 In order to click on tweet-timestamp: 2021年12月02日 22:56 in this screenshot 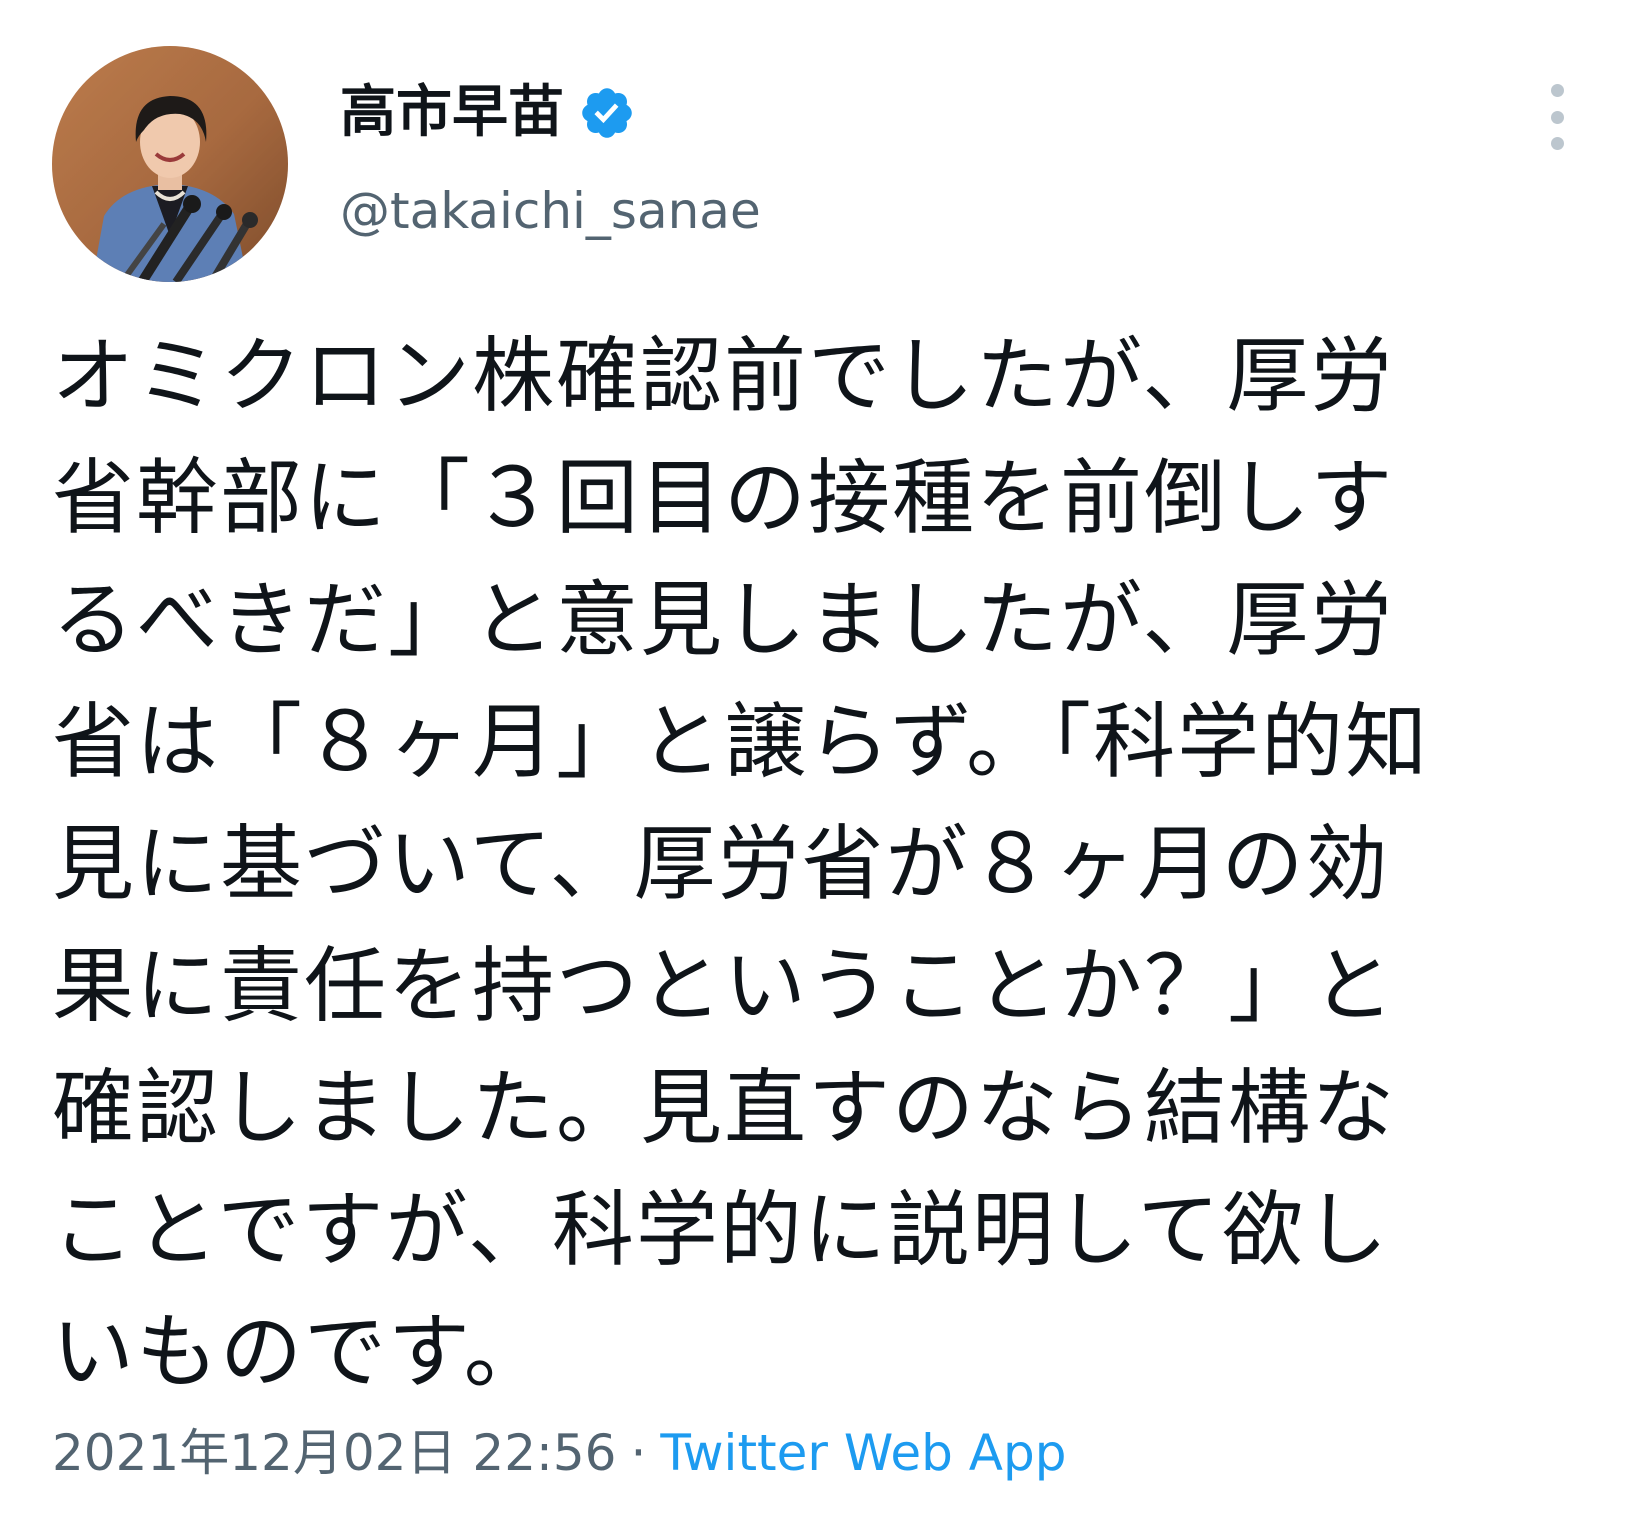, I will do `click(334, 1453)`.